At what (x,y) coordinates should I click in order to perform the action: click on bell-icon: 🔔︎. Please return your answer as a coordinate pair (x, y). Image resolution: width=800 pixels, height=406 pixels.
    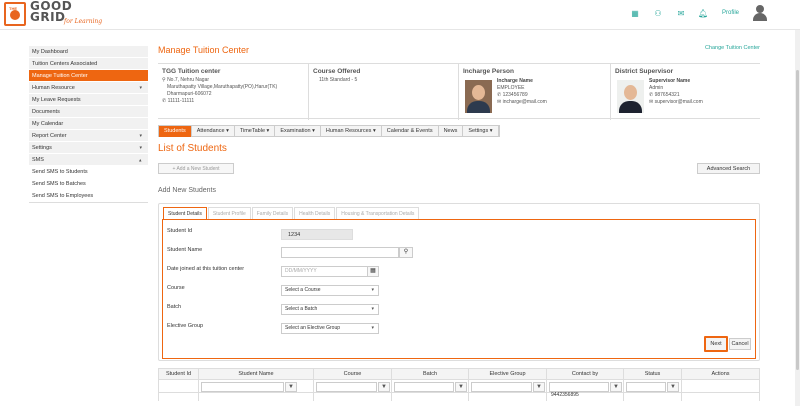
    Looking at the image, I should click on (703, 14).